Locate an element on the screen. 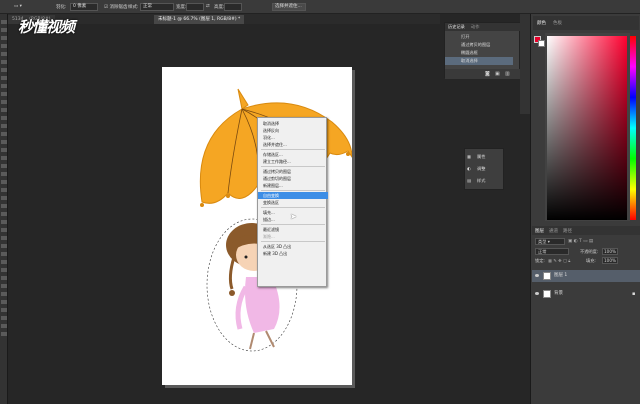 This screenshot has height=404, width=640. filter-icons: ▣ ◐ T ▭ ▤ is located at coordinates (580, 241).